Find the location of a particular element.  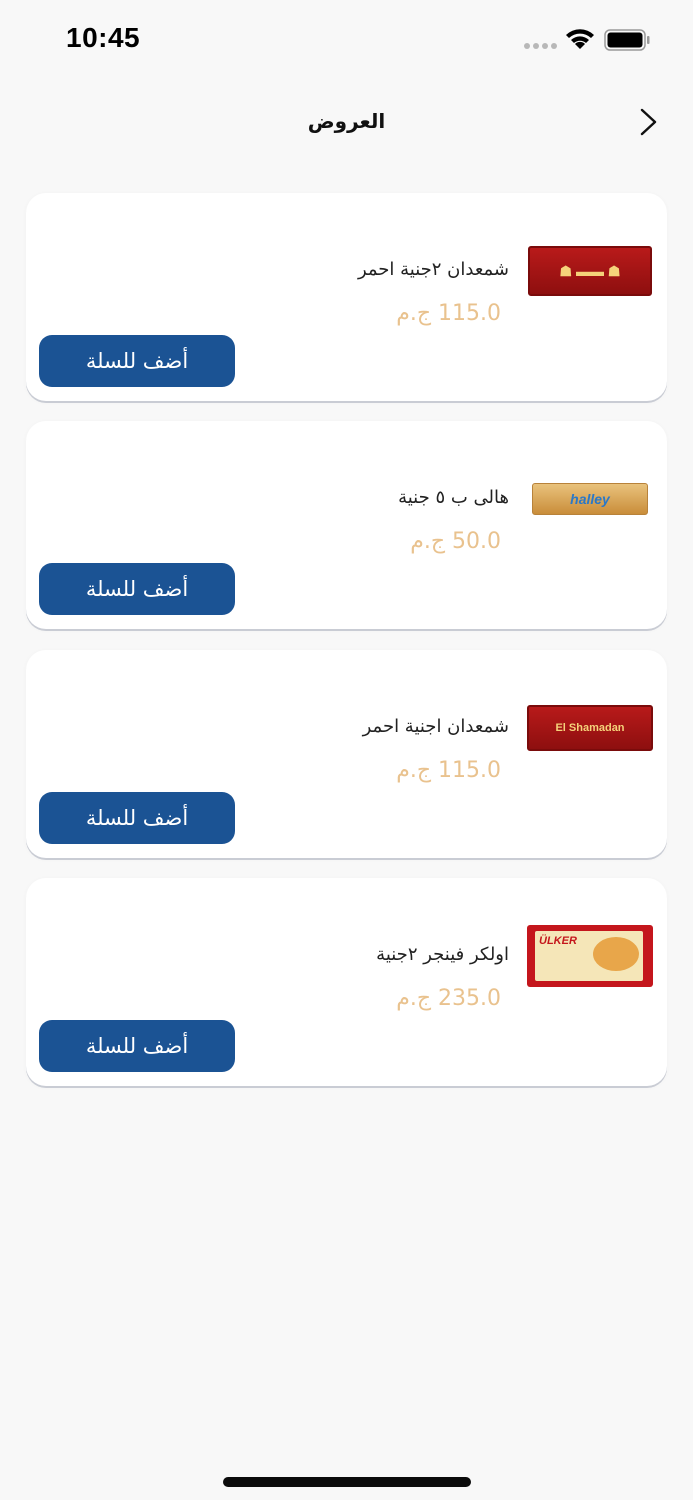

status-bar: 10:45 is located at coordinates (346, 40).